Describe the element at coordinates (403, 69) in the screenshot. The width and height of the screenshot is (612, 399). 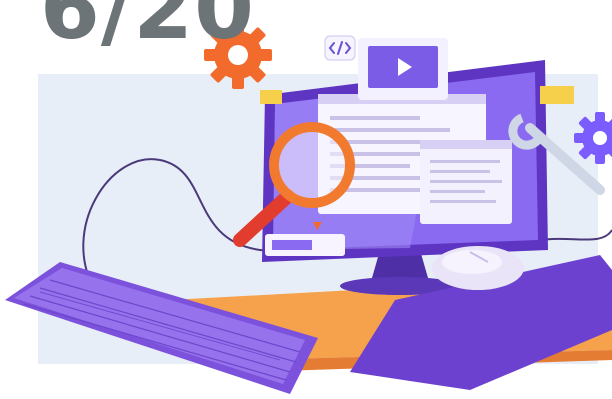
I see `video-card` at that location.